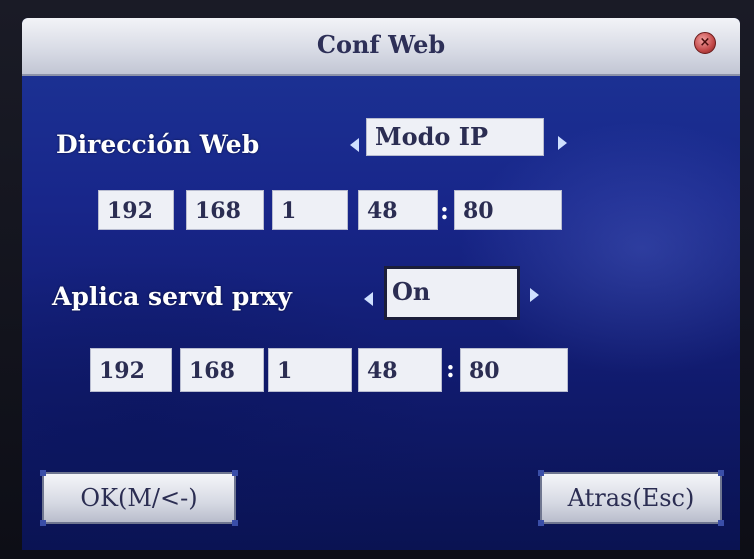 Image resolution: width=754 pixels, height=559 pixels. What do you see at coordinates (172, 296) in the screenshot?
I see `proxy-label: Aplica servd prxy` at bounding box center [172, 296].